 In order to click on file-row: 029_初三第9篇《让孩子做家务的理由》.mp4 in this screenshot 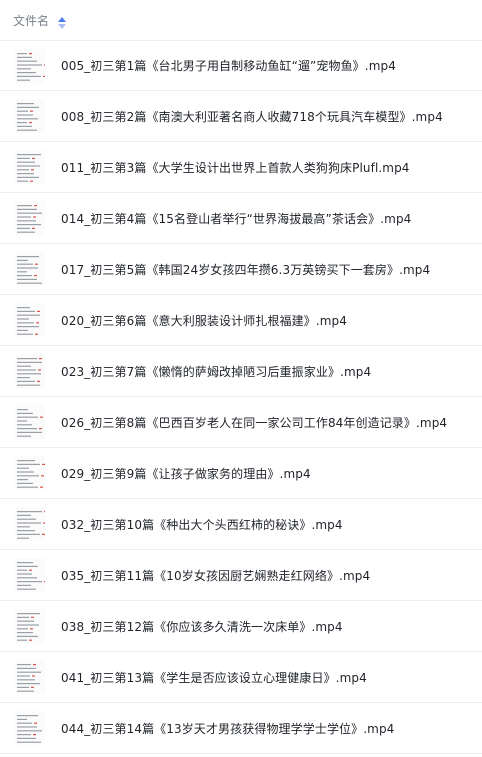, I will do `click(241, 473)`.